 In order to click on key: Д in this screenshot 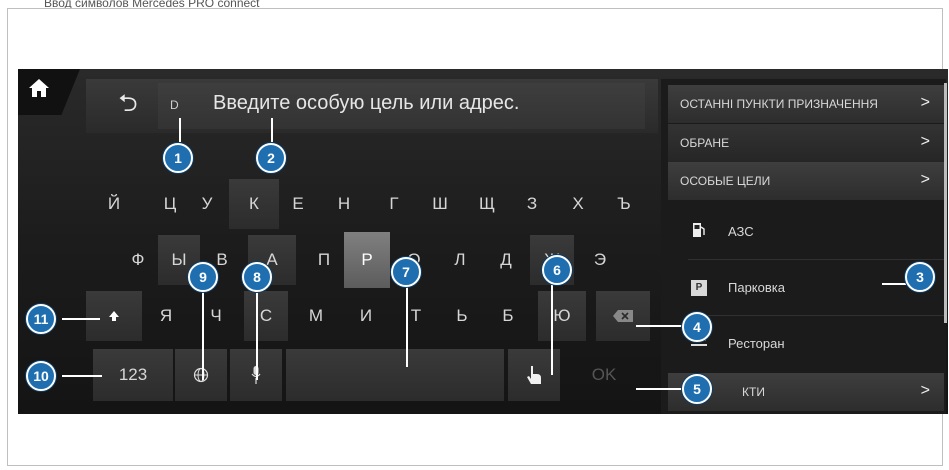, I will do `click(506, 260)`.